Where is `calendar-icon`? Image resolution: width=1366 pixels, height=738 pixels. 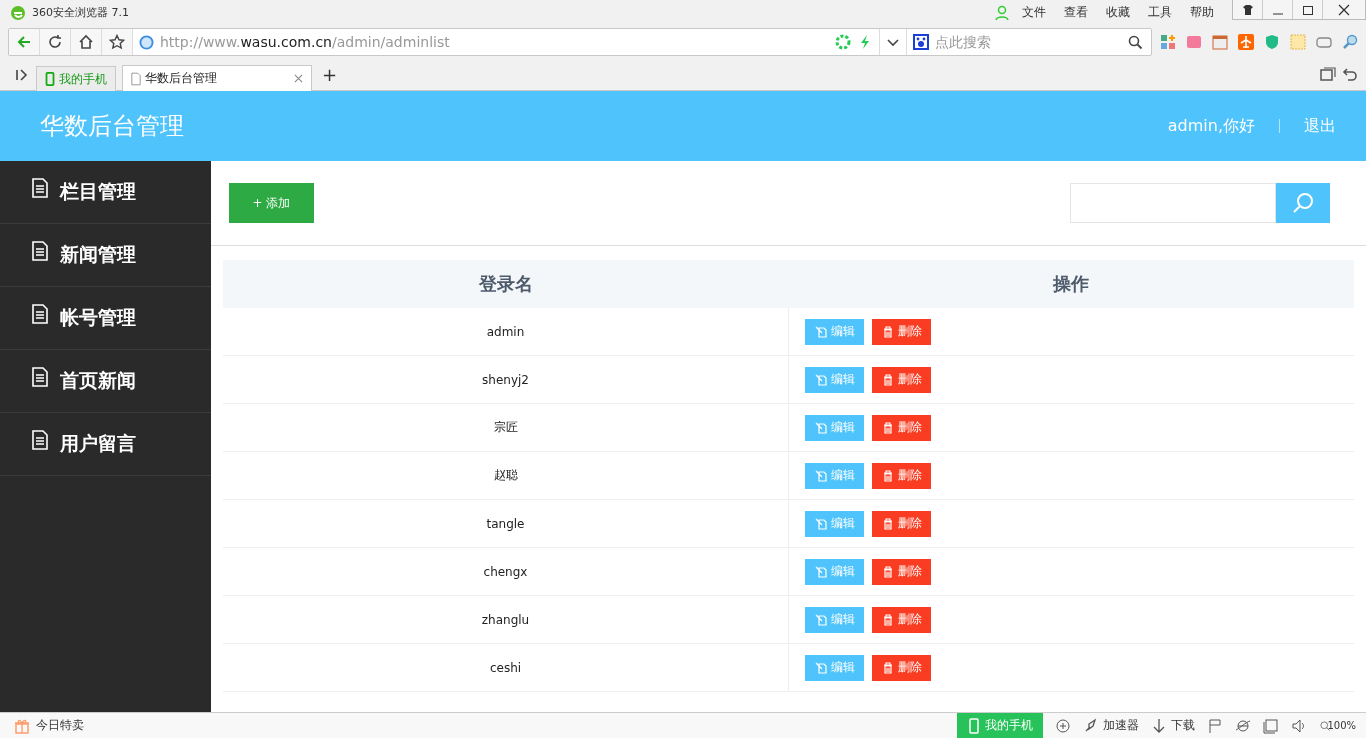
calendar-icon is located at coordinates (1220, 42).